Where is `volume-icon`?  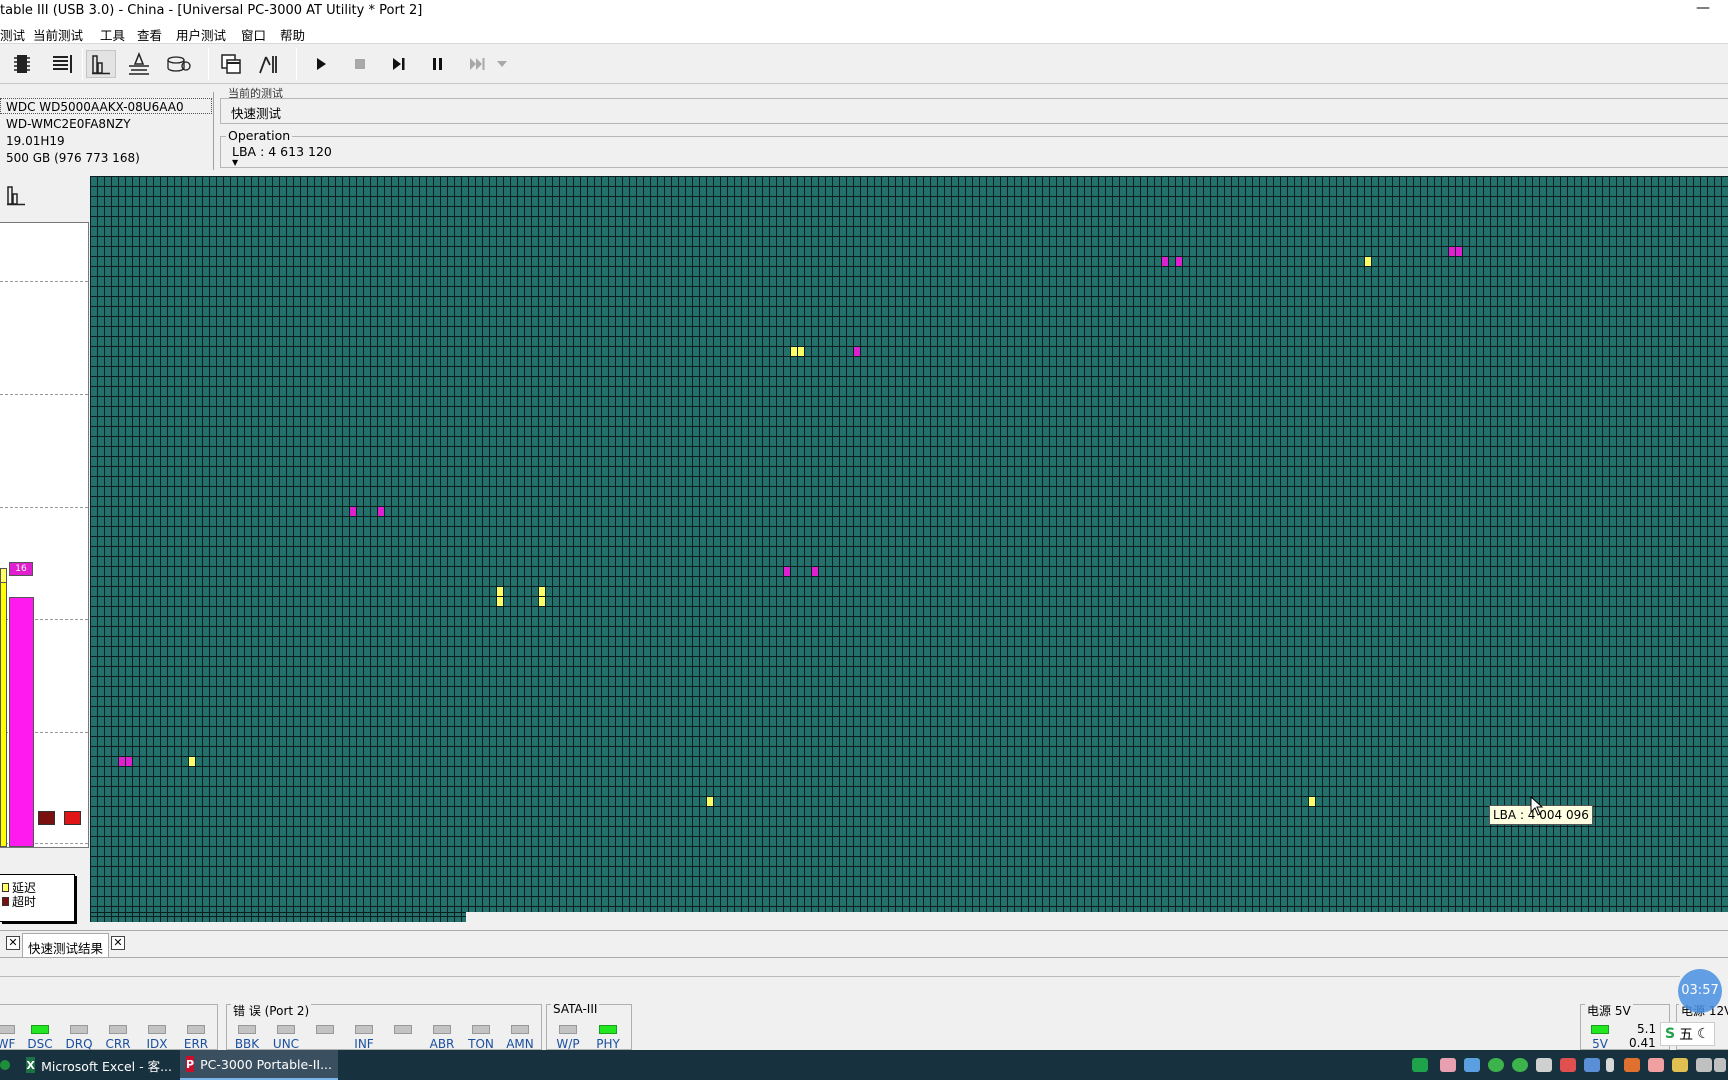 volume-icon is located at coordinates (1720, 1065).